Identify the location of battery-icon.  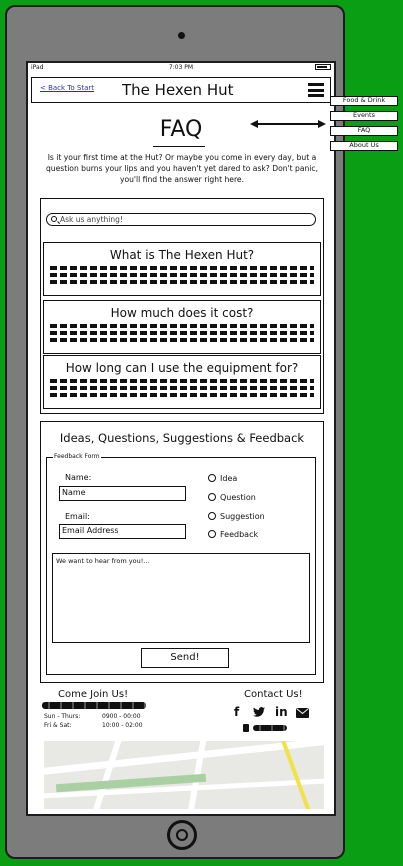
(323, 67).